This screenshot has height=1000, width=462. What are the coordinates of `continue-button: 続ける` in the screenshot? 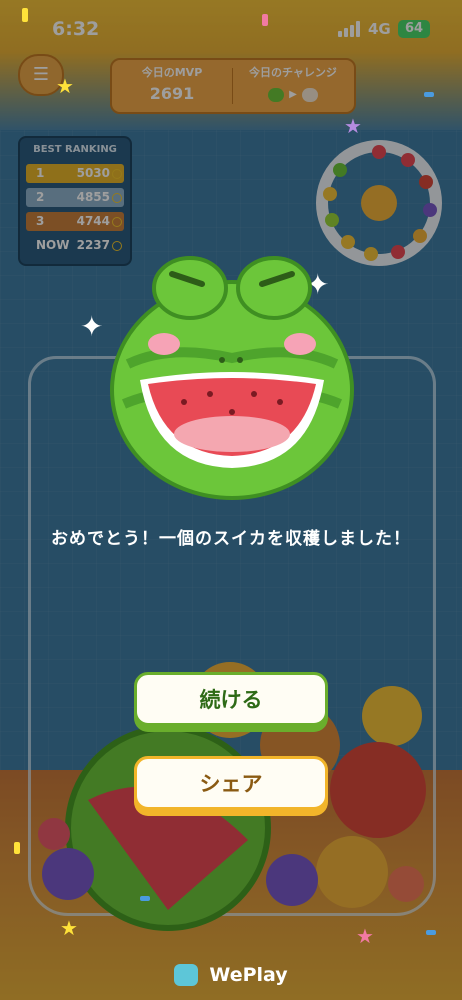 It's located at (231, 699).